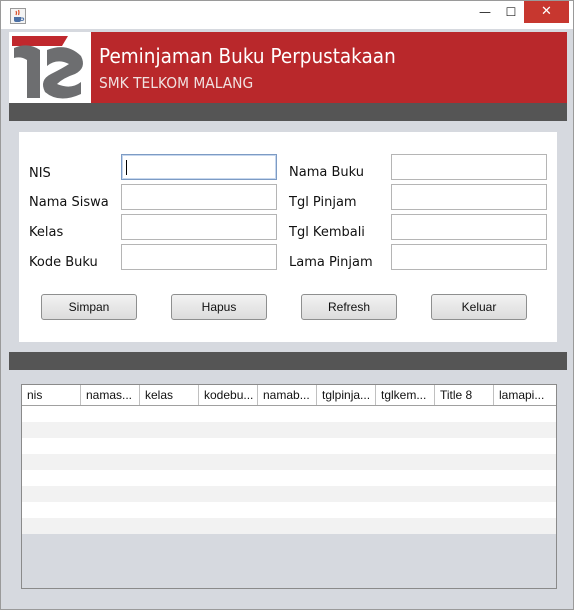 This screenshot has width=574, height=610. What do you see at coordinates (199, 257) in the screenshot?
I see `kode-buku-field` at bounding box center [199, 257].